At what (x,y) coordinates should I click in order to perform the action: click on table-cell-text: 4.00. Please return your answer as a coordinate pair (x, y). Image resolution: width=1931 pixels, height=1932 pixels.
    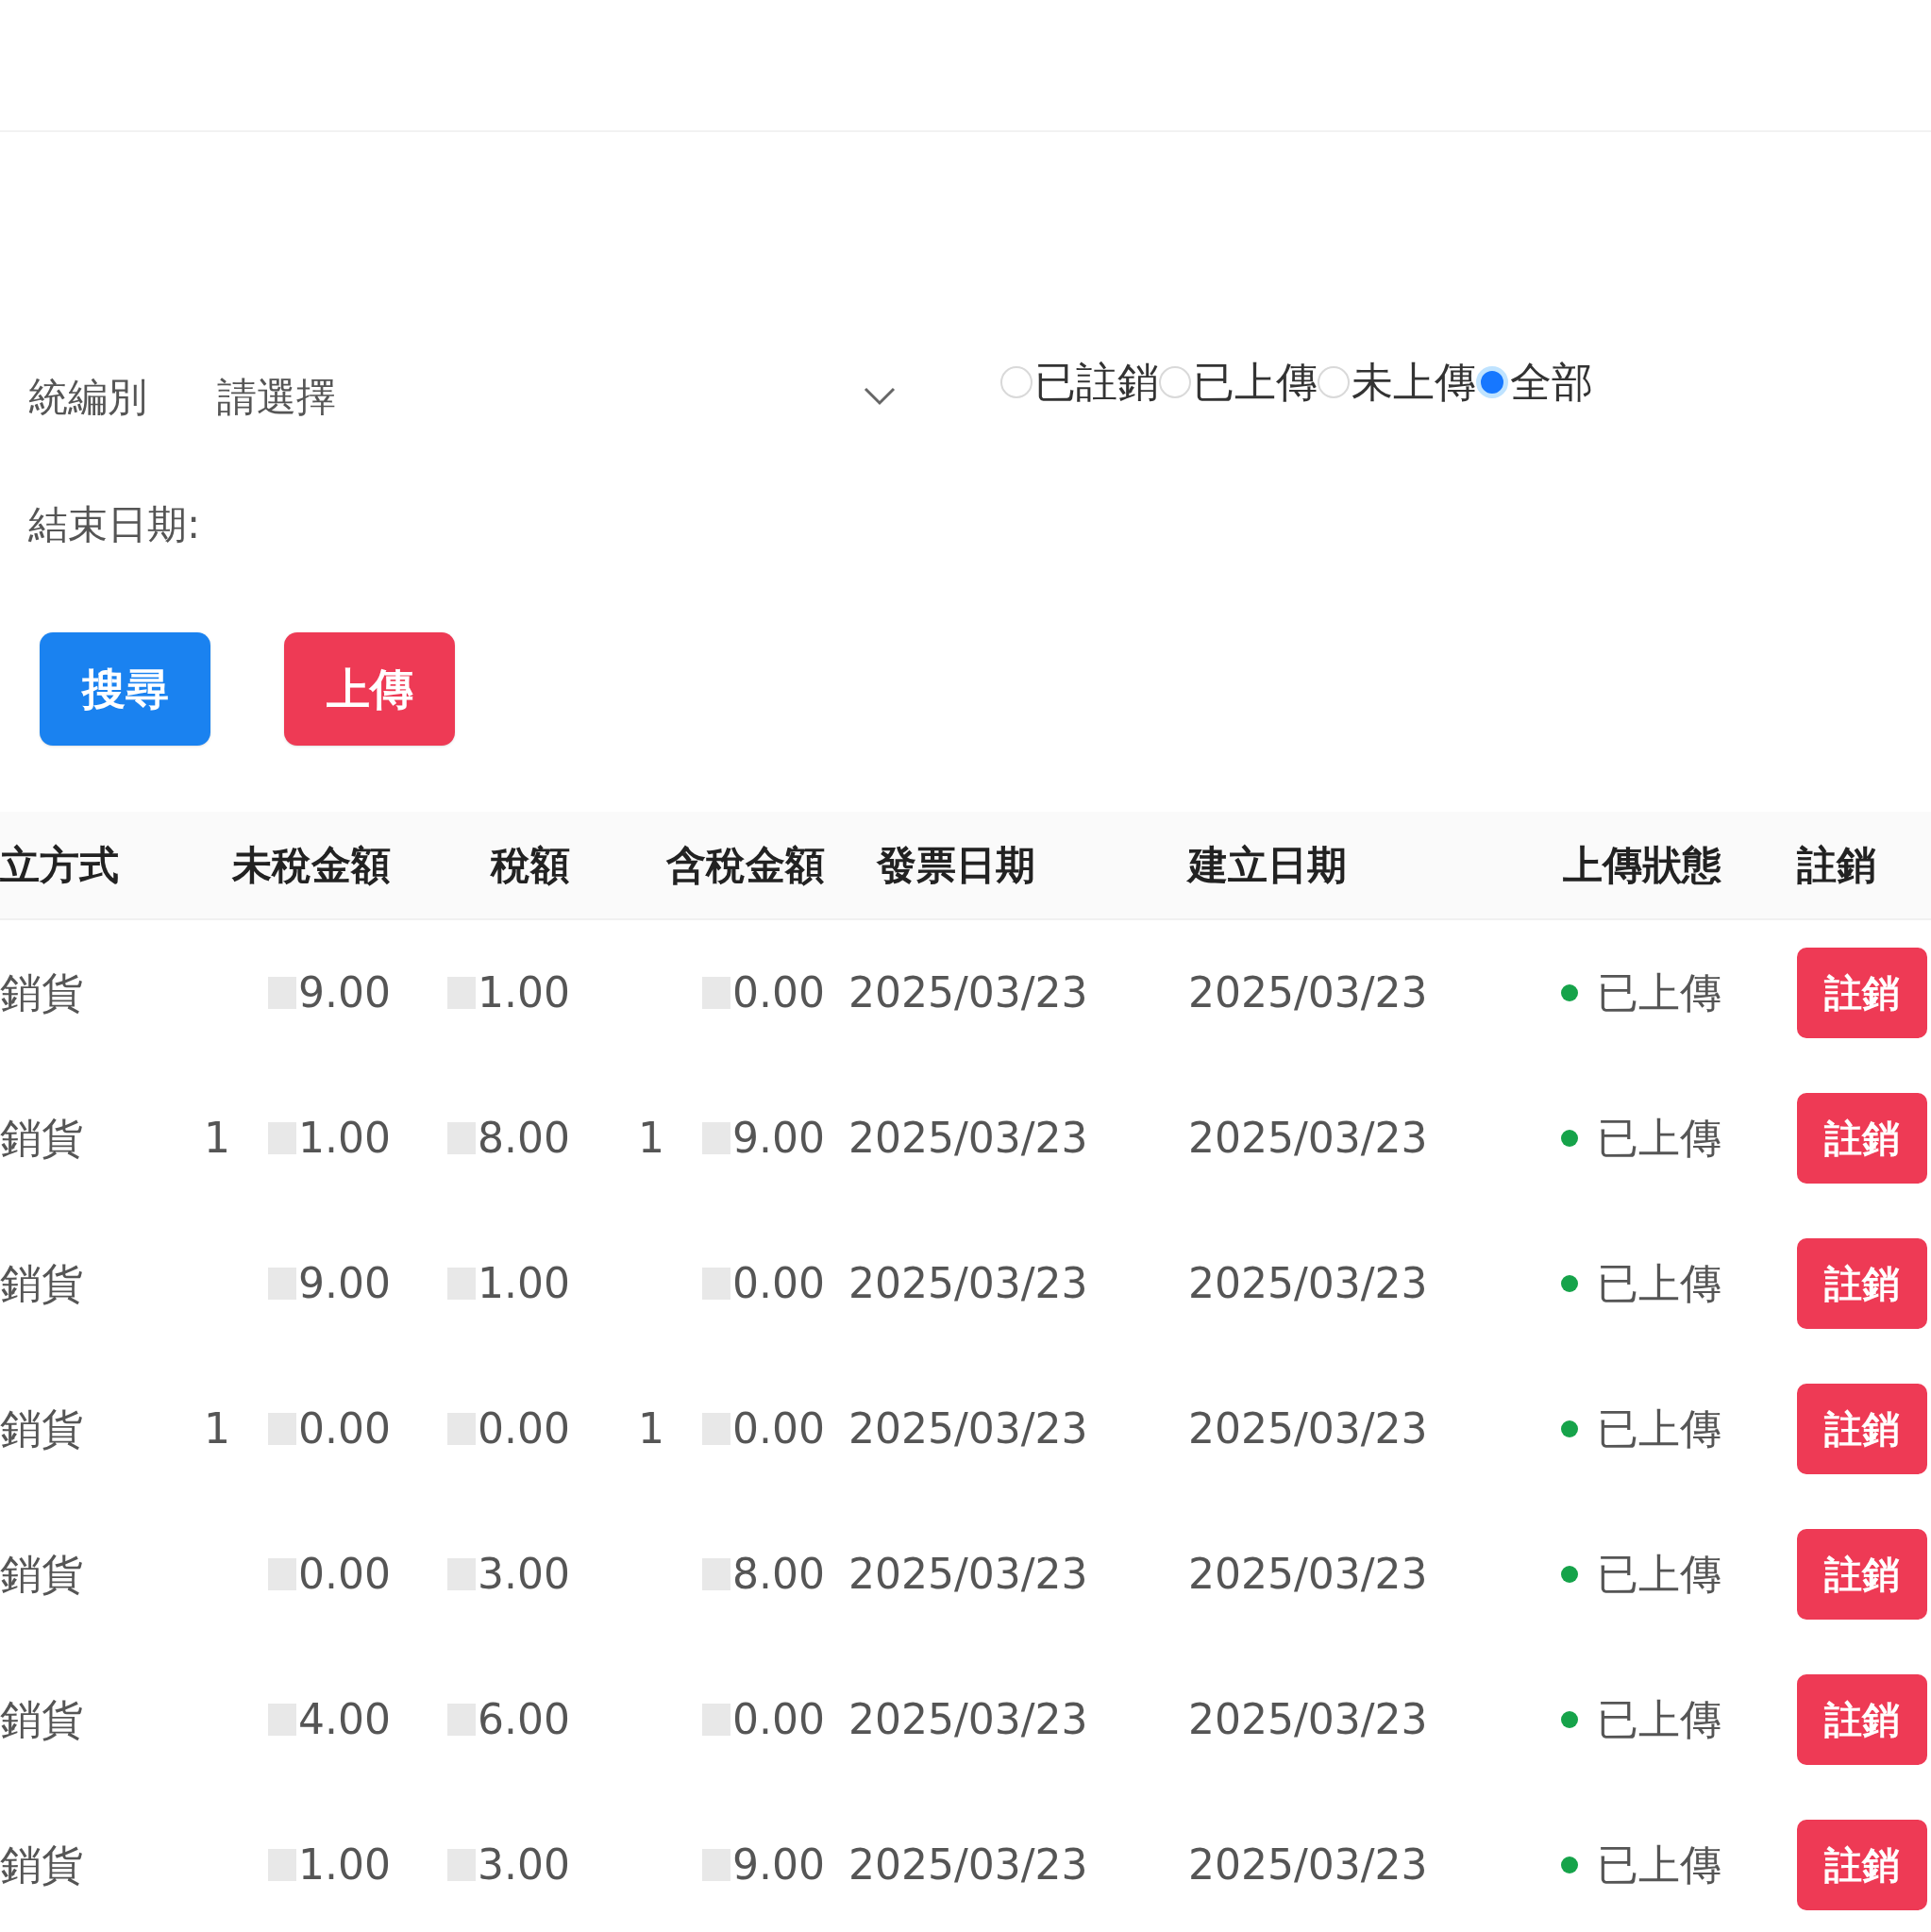
    Looking at the image, I should click on (344, 1719).